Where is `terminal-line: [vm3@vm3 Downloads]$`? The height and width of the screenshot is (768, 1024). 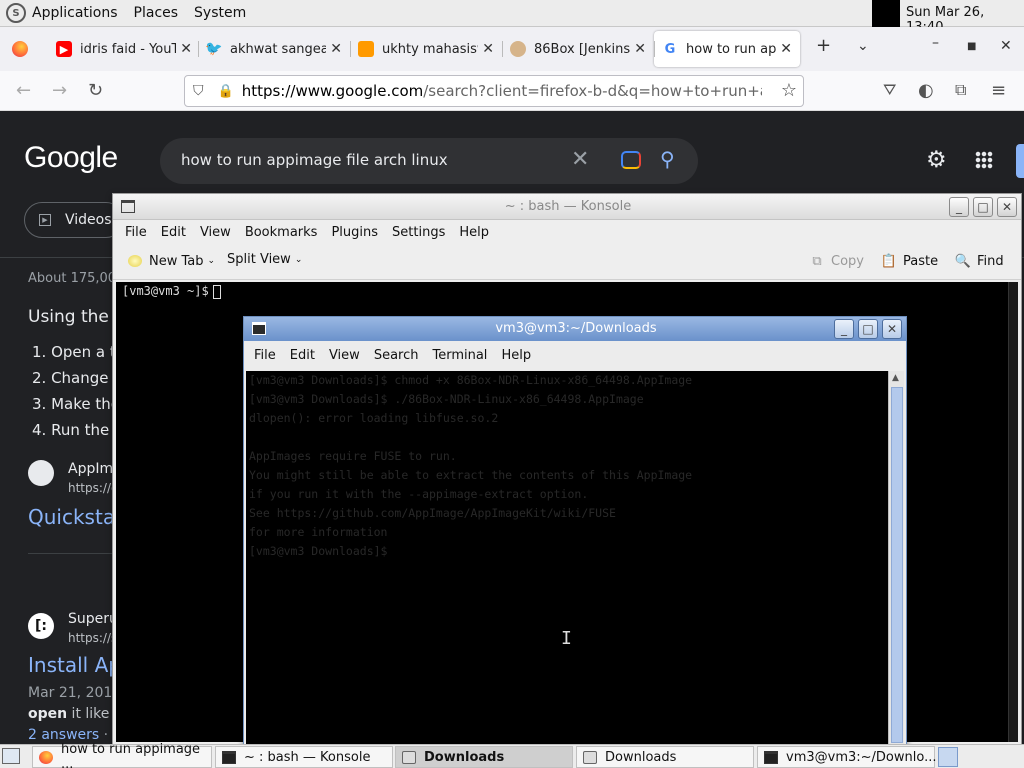
terminal-line: [vm3@vm3 Downloads]$ is located at coordinates (318, 551).